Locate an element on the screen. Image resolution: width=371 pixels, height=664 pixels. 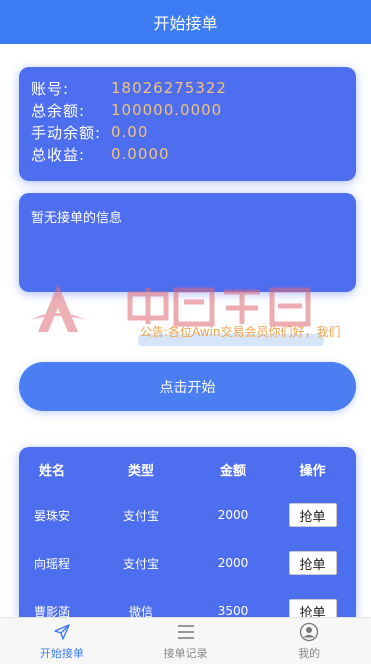
order-name: 曹影菡 is located at coordinates (51, 611).